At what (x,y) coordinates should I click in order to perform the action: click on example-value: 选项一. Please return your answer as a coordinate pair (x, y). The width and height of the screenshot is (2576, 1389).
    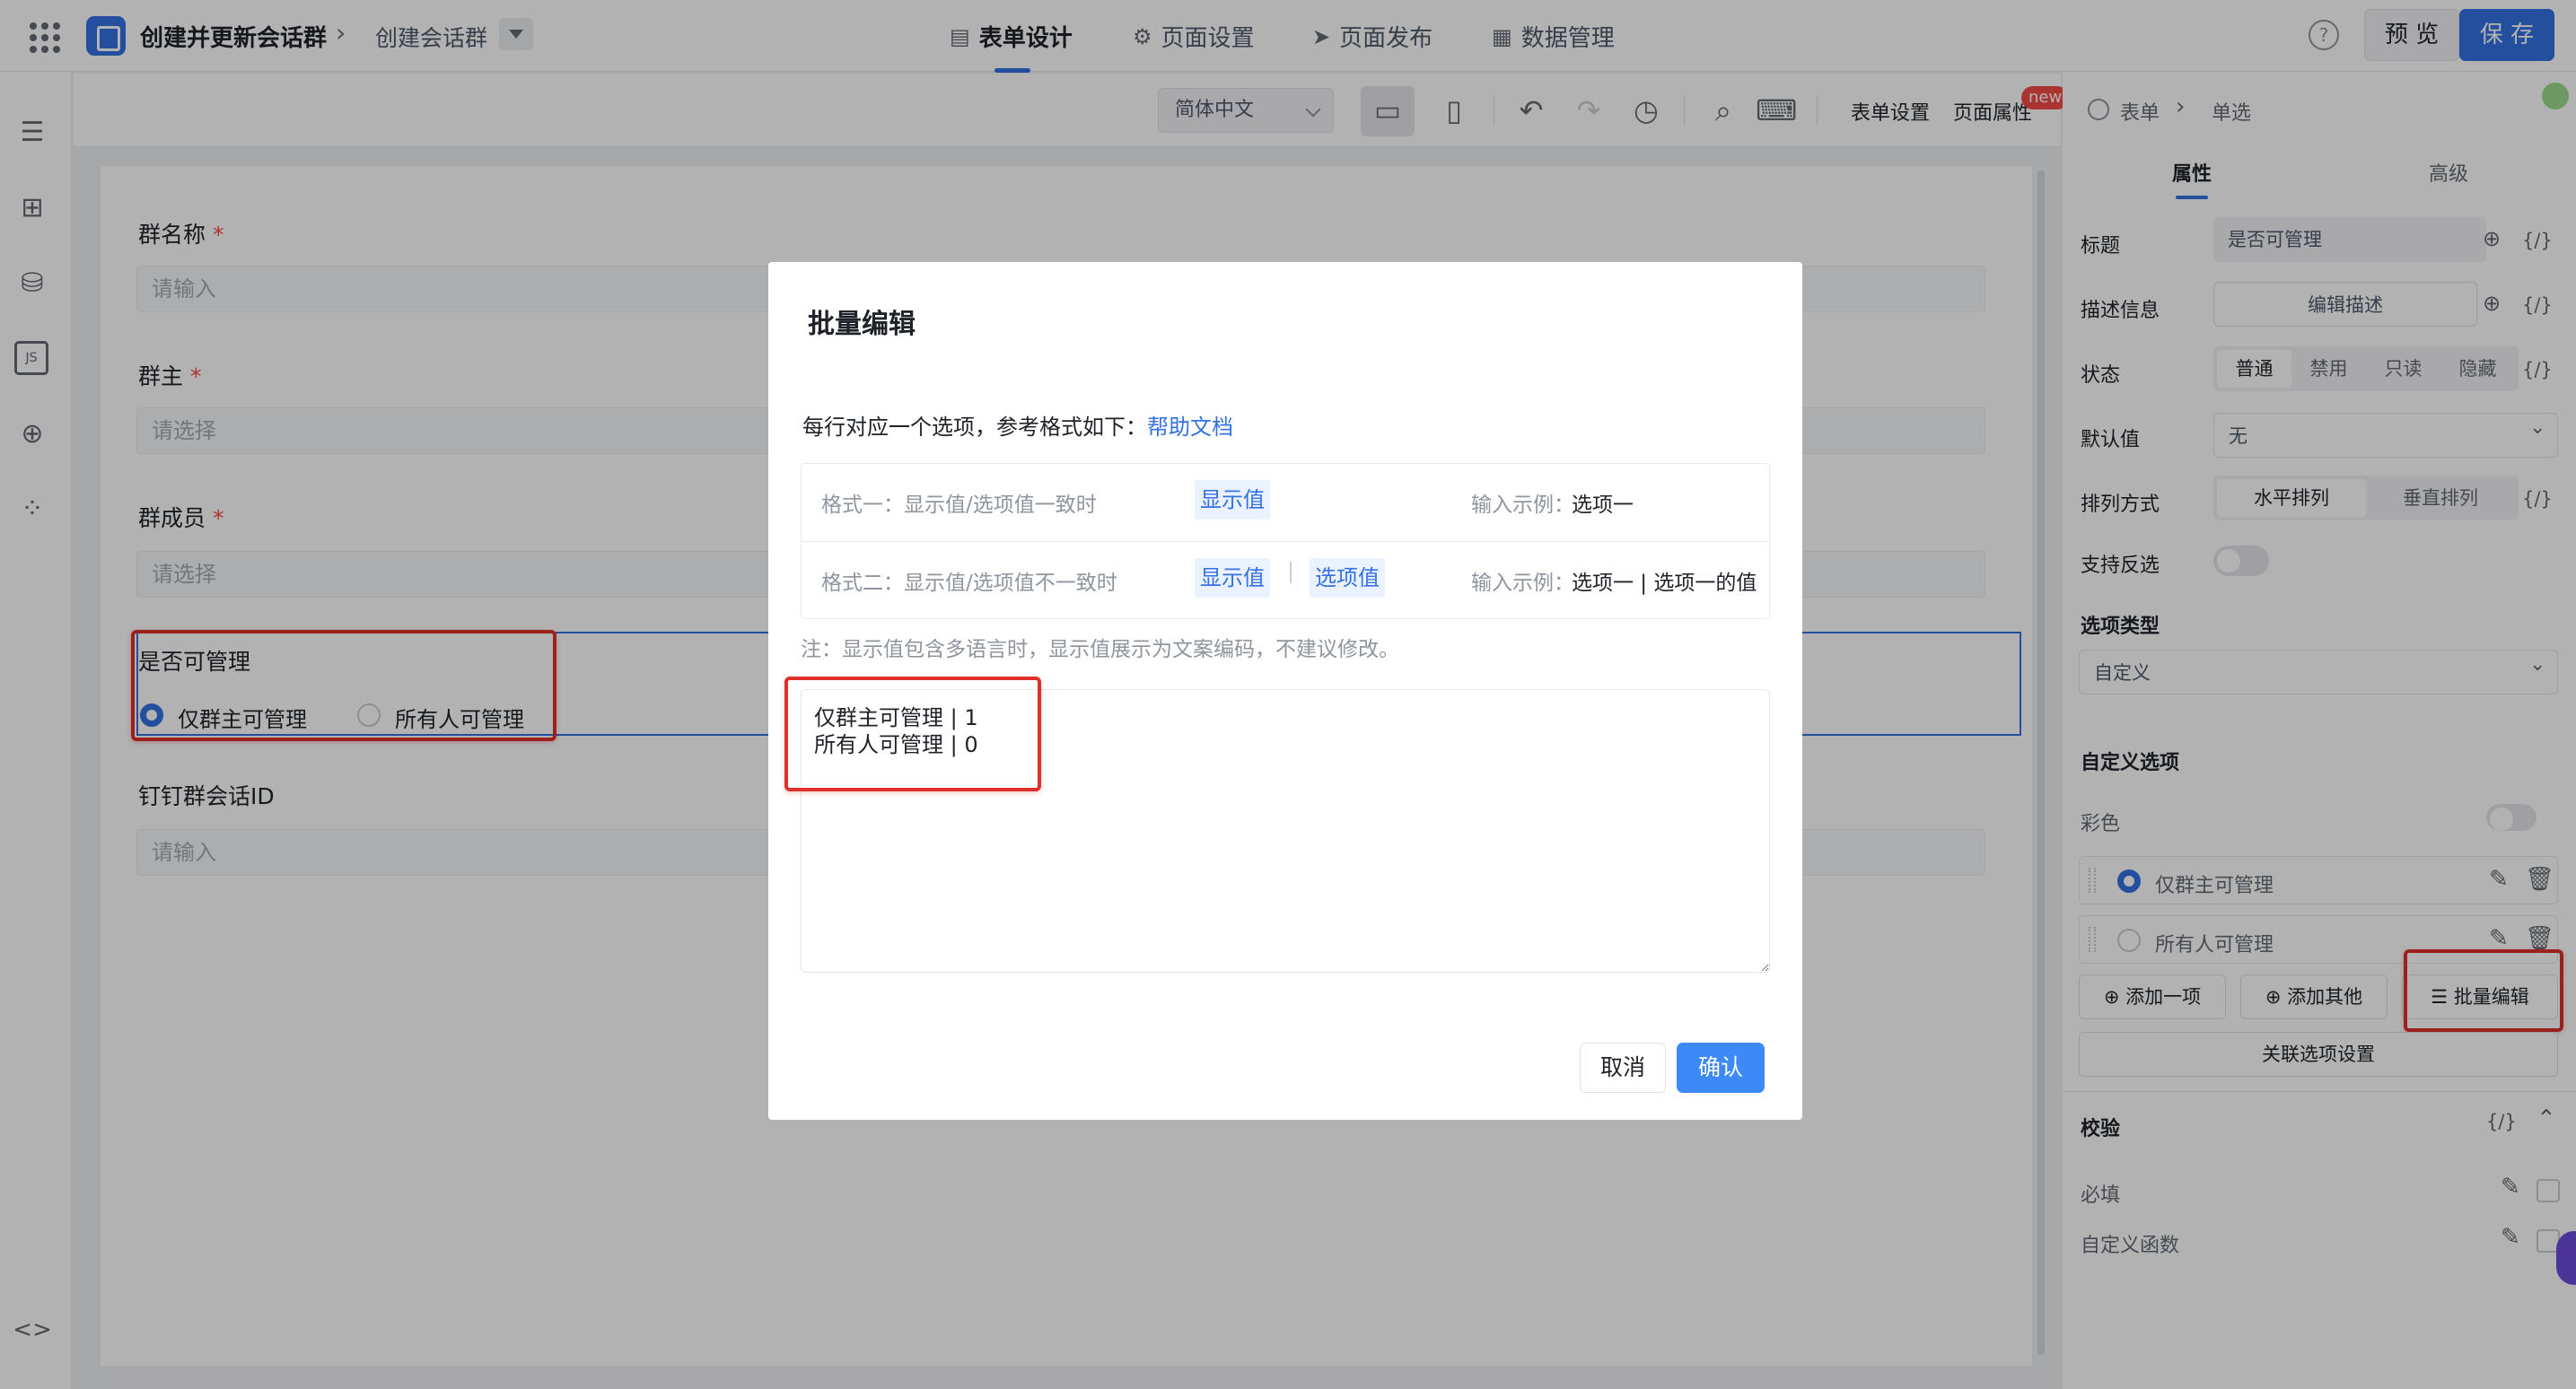
    Looking at the image, I should click on (1603, 505).